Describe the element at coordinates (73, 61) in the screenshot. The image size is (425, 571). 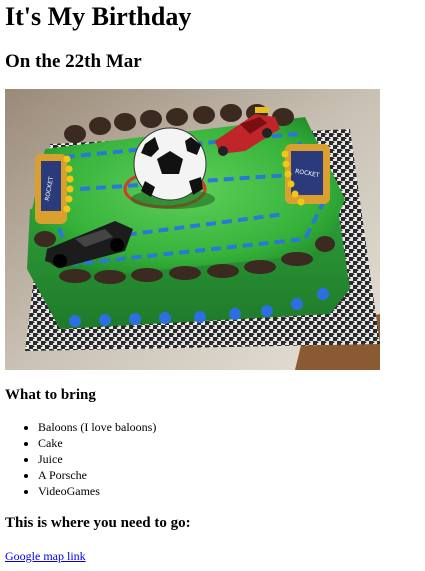
I see `date-subtitle: On the 22th Mar` at that location.